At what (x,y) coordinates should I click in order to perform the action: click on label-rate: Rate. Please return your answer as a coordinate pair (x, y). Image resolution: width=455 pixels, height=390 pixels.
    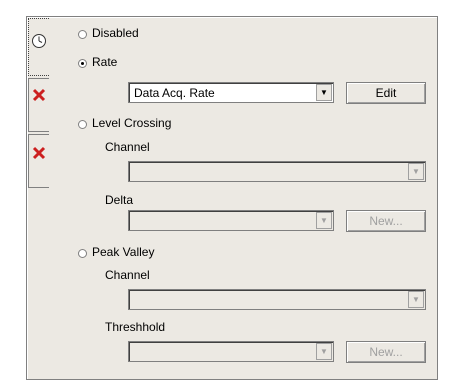
    Looking at the image, I should click on (105, 62).